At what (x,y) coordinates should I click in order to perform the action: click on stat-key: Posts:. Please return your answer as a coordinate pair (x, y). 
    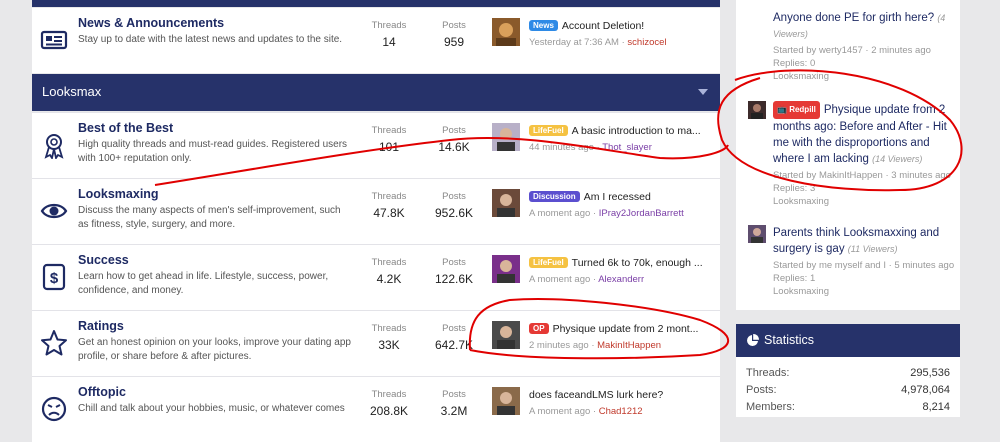
    Looking at the image, I should click on (761, 390).